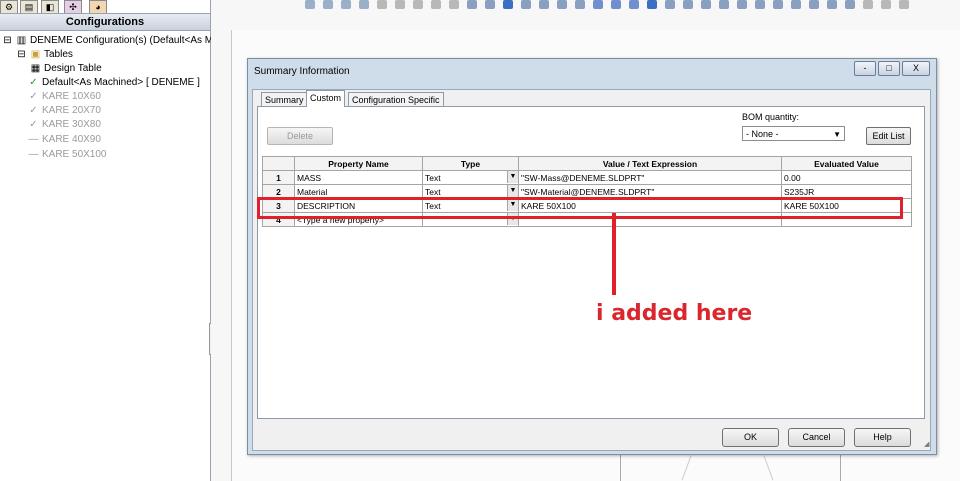  What do you see at coordinates (64, 139) in the screenshot?
I see `tree-item: — KARE 40X90` at bounding box center [64, 139].